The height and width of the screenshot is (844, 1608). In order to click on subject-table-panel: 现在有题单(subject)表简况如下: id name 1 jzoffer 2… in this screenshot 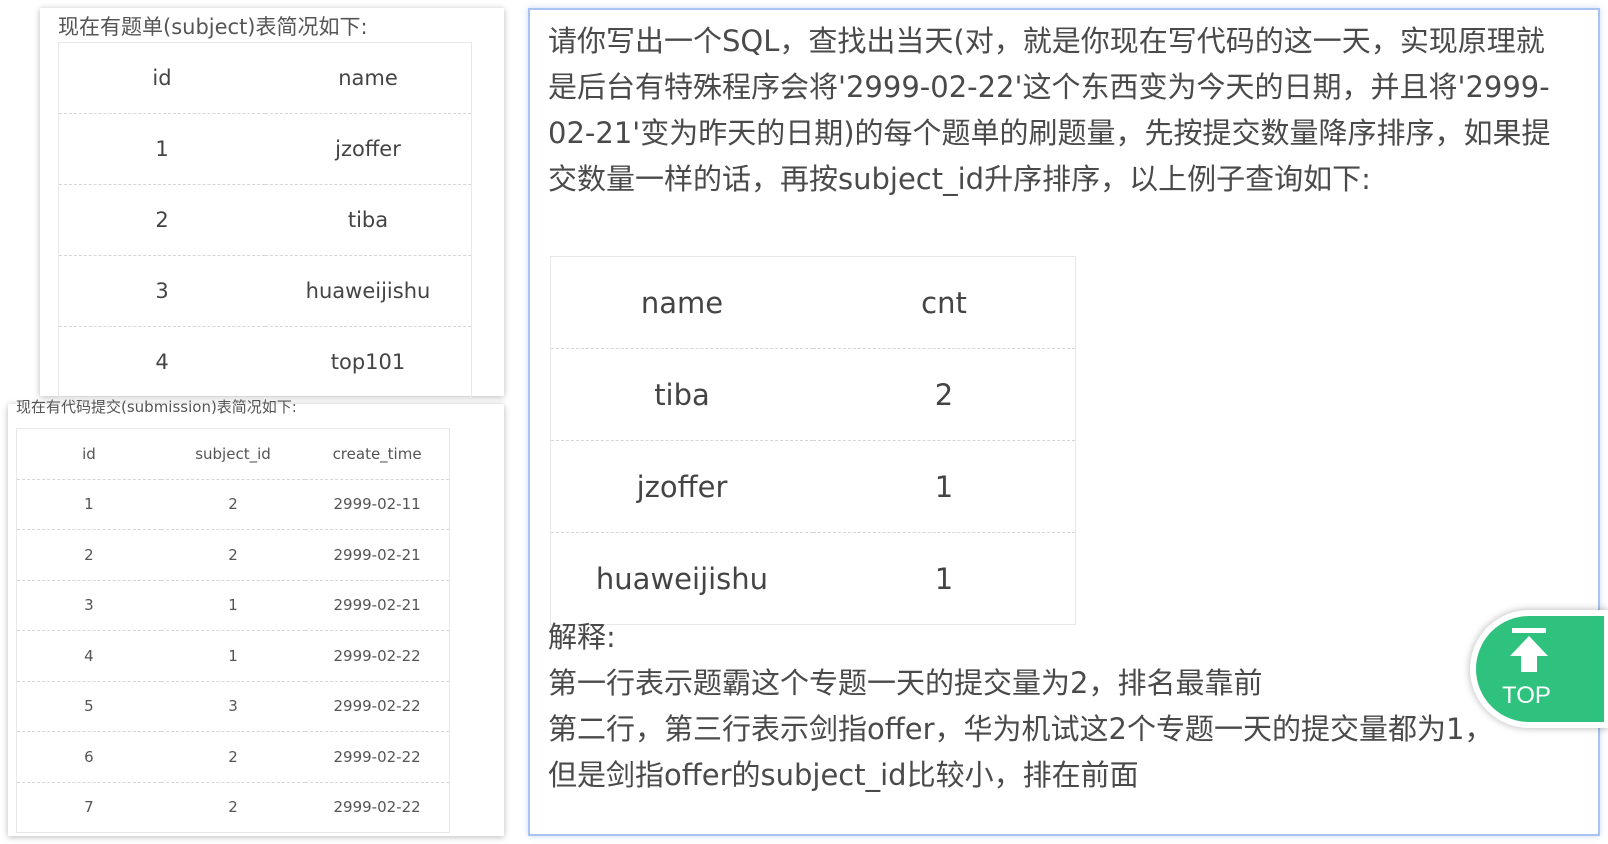, I will do `click(272, 203)`.